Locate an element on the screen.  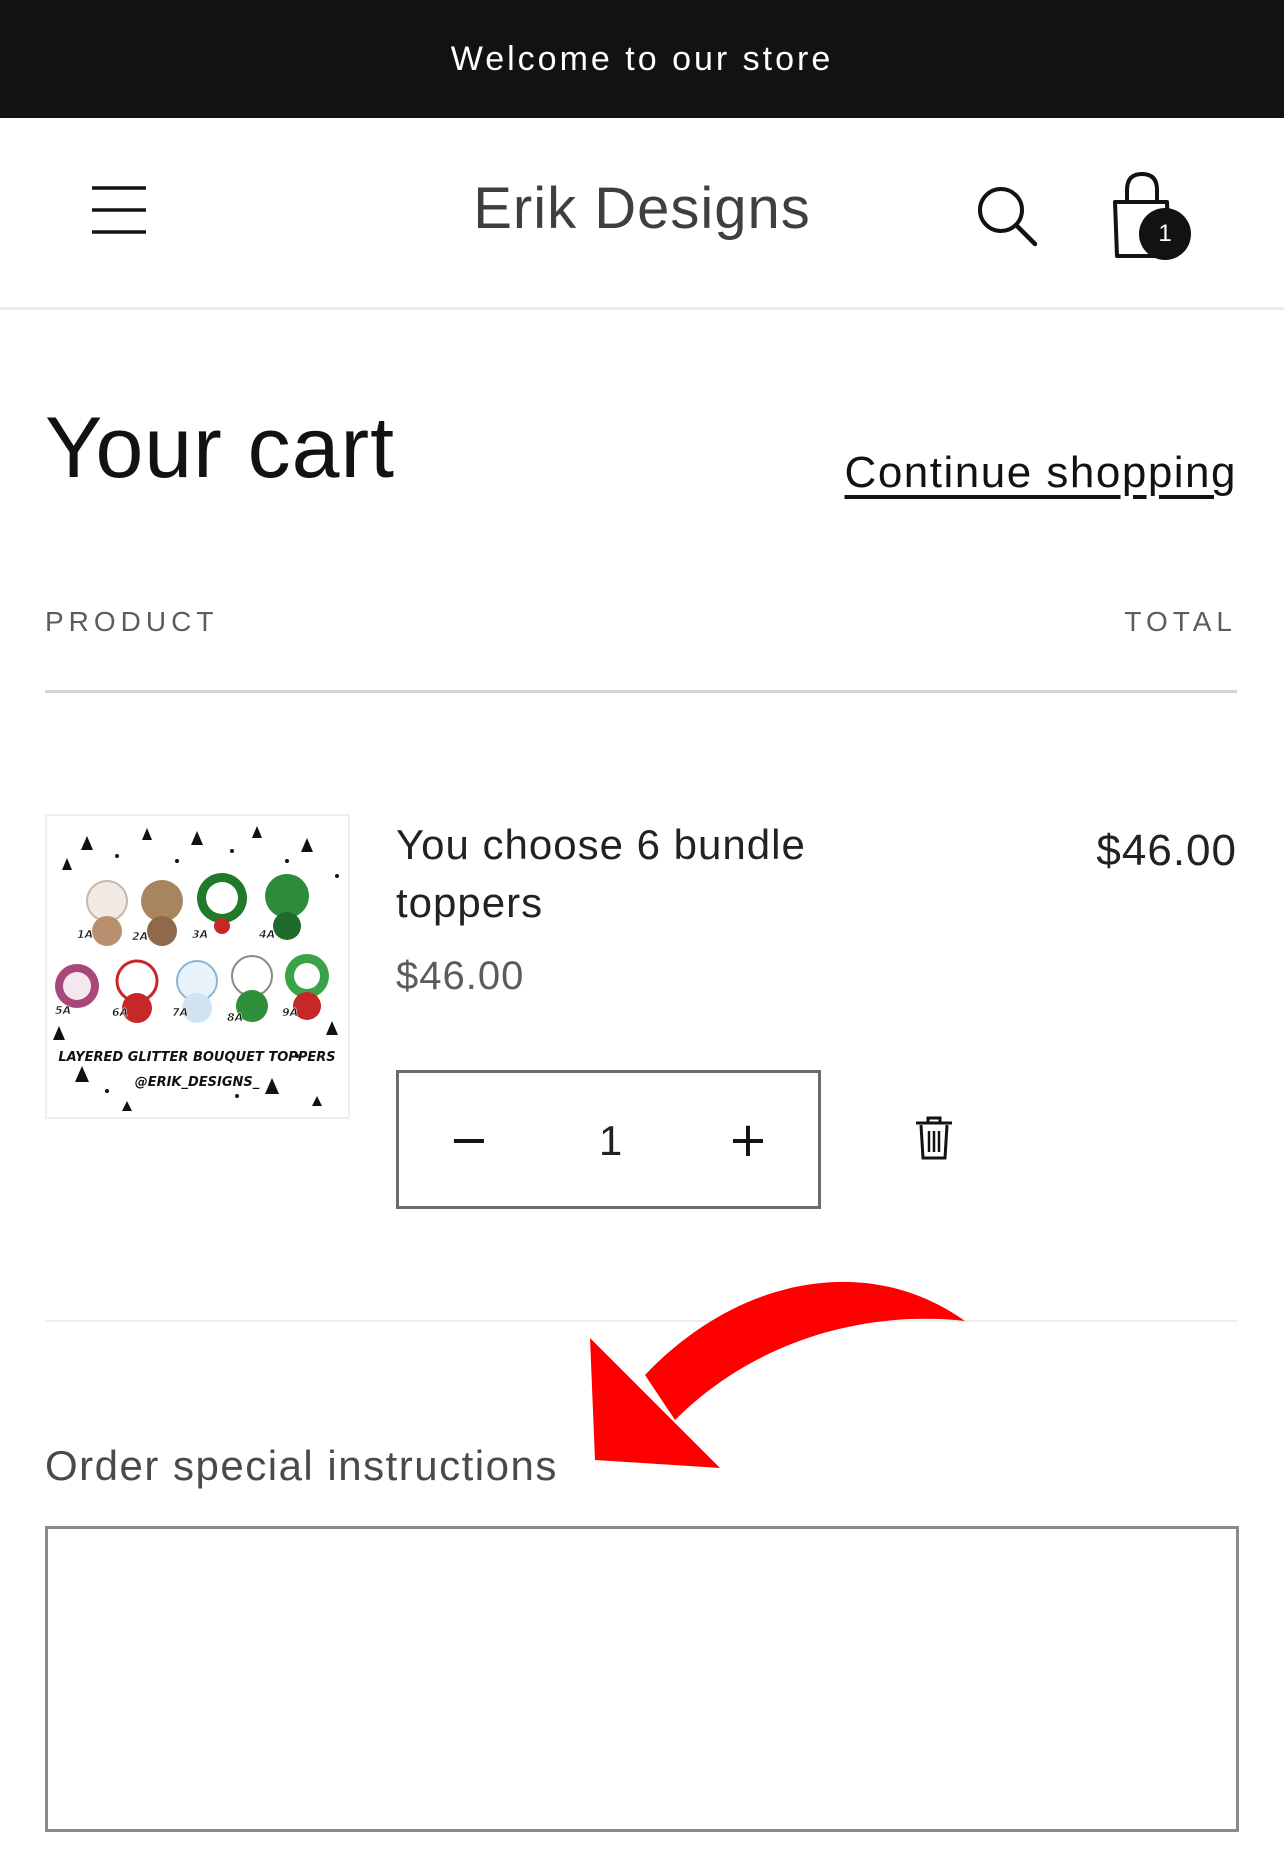
svg-text: 8A is located at coordinates (235, 1017).